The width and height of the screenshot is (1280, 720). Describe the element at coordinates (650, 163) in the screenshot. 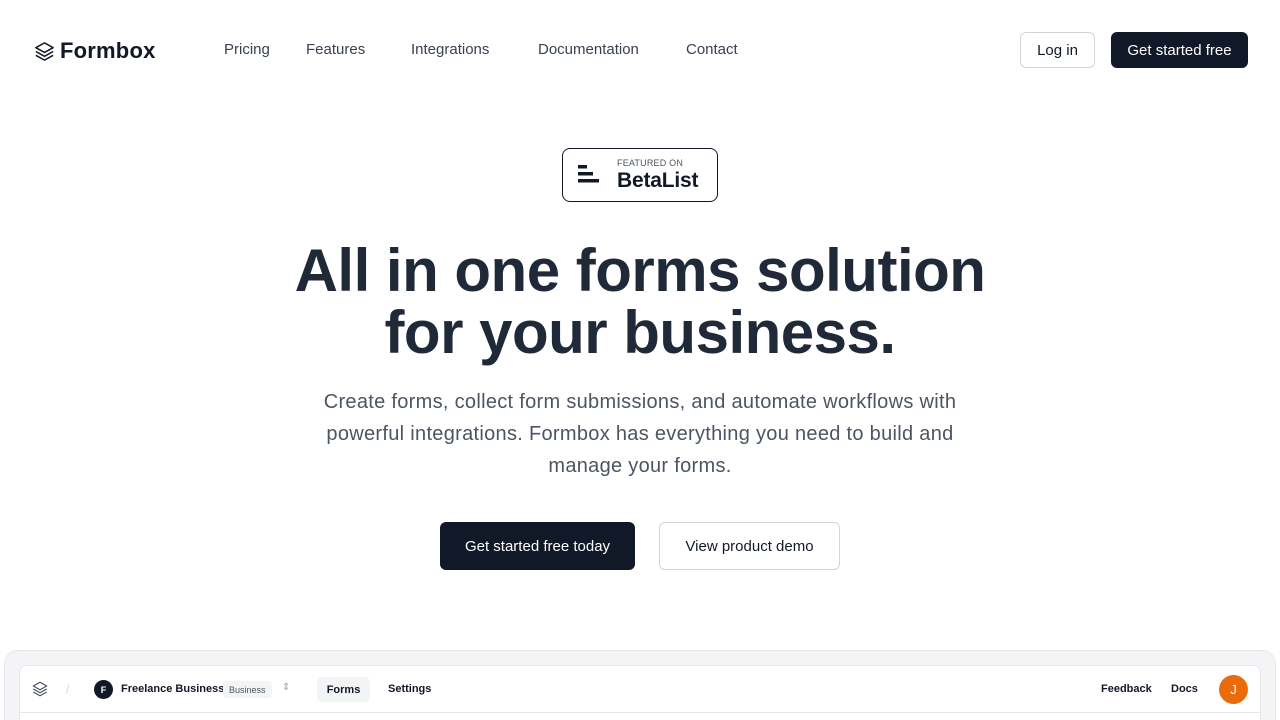

I see `badge-featured-label: FEATURED ON` at that location.